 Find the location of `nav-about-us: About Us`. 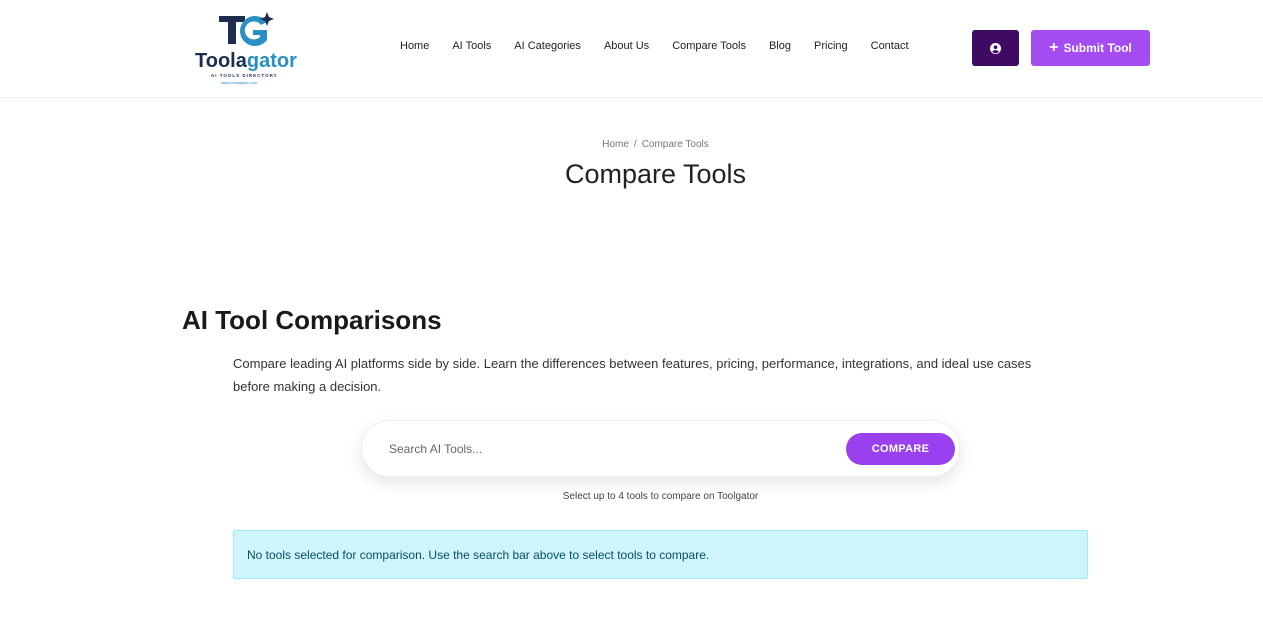

nav-about-us: About Us is located at coordinates (626, 48).